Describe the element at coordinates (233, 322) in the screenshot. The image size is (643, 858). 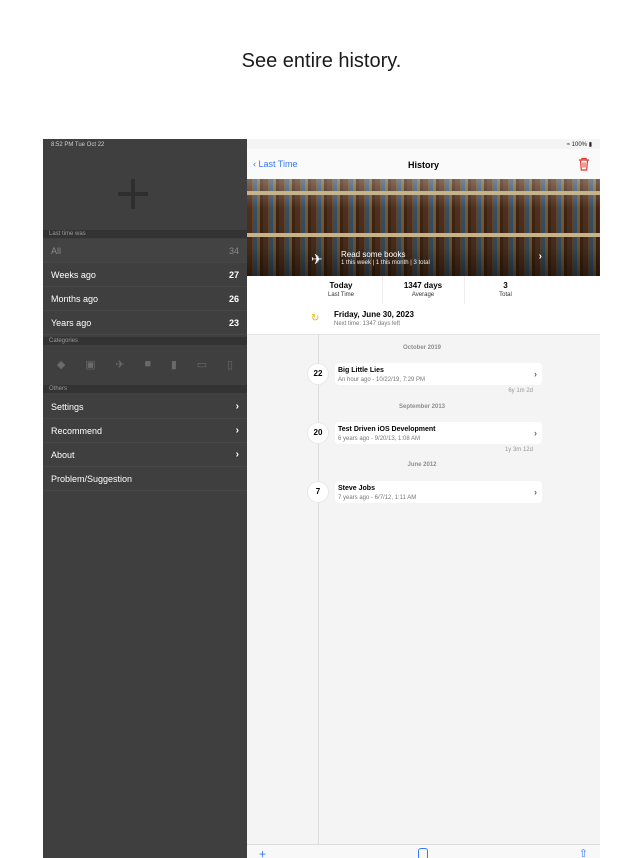
I see `filter-count: 23` at that location.